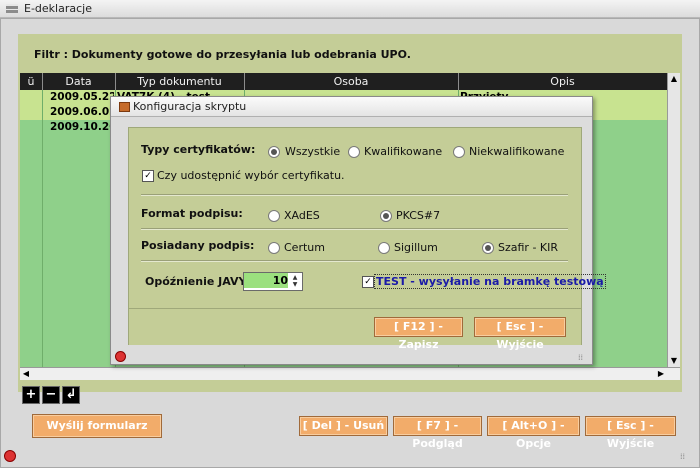  Describe the element at coordinates (302, 215) in the screenshot. I see `radio-format-xades-label: XAdES` at that location.